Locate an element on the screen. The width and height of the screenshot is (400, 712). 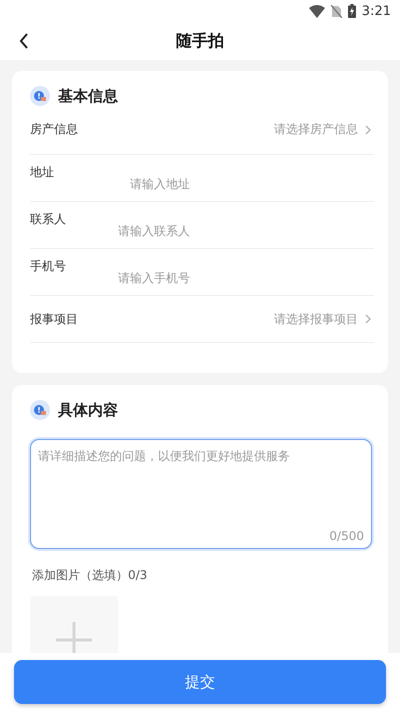
field-label: 报事项目 is located at coordinates (54, 319).